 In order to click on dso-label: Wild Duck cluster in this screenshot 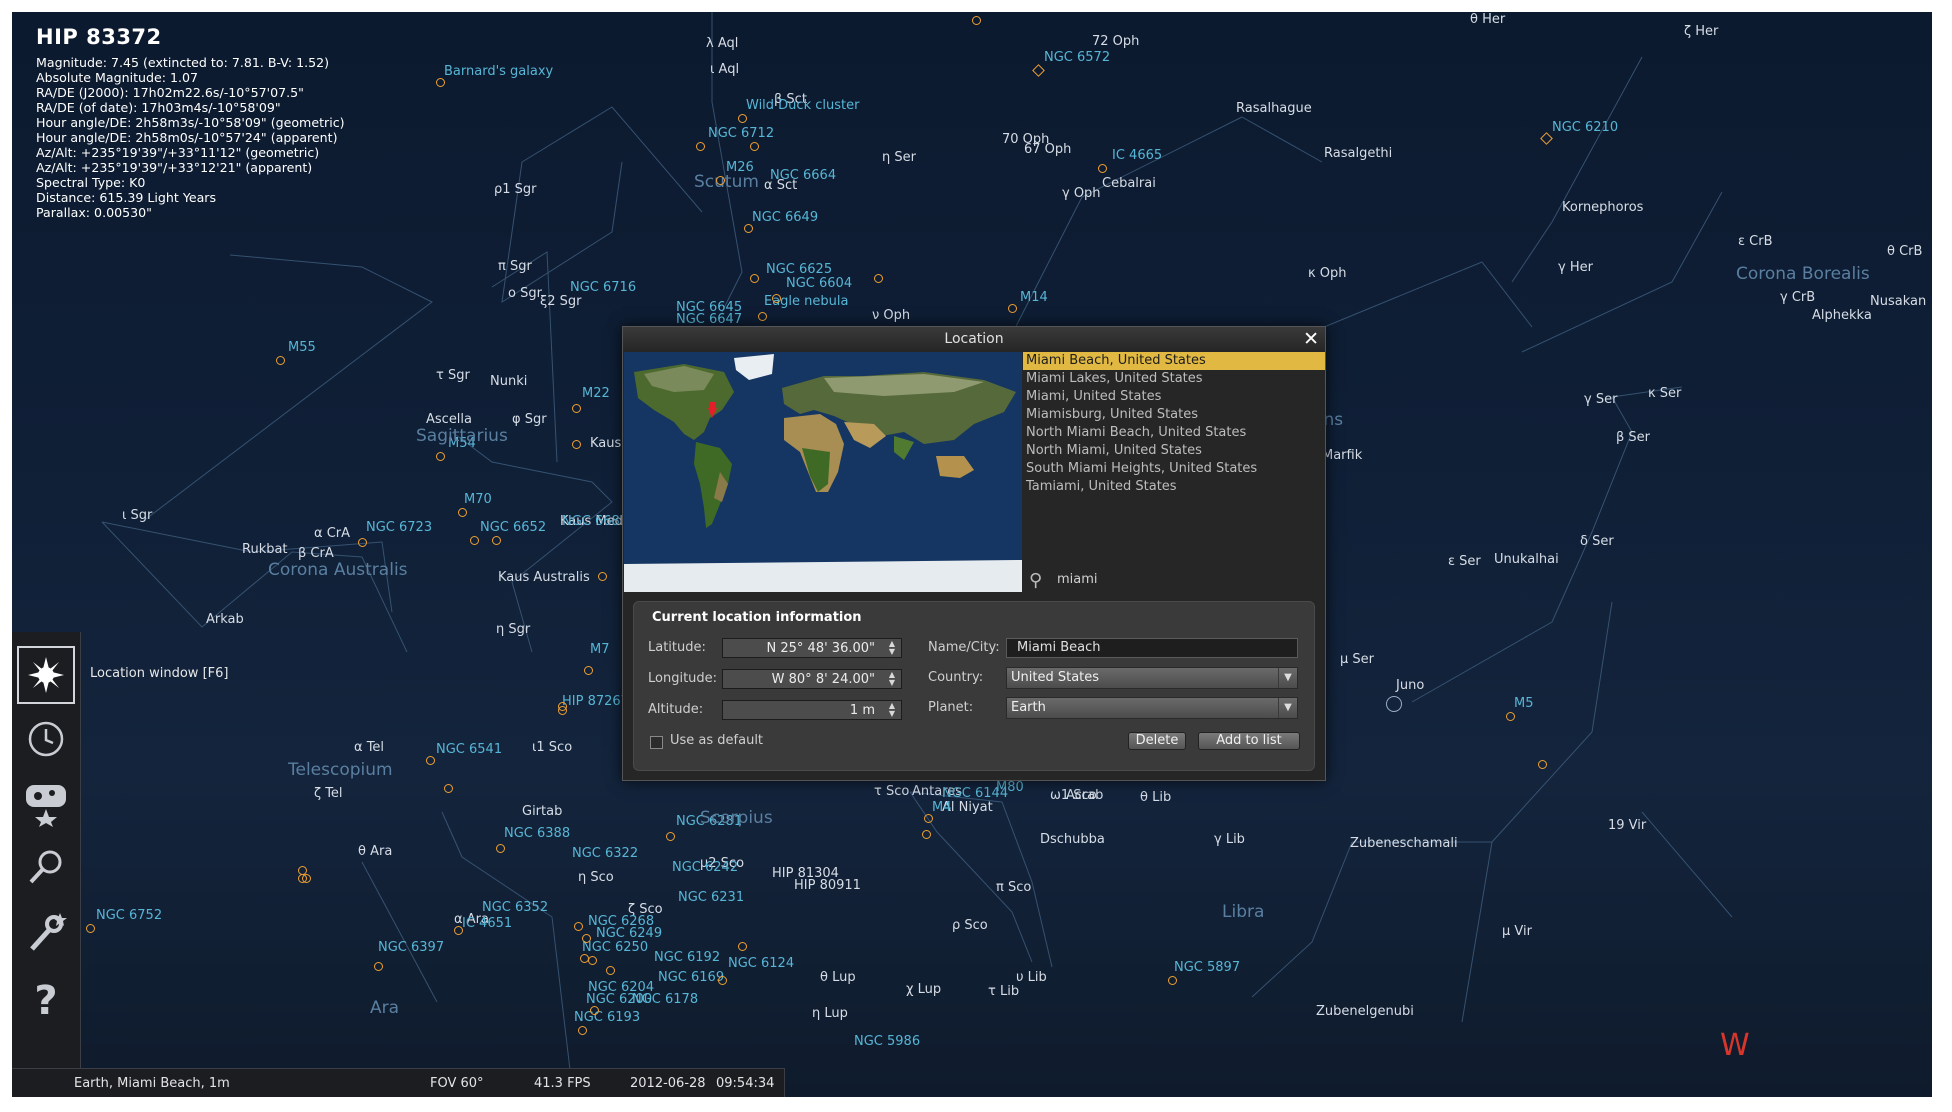, I will do `click(802, 105)`.